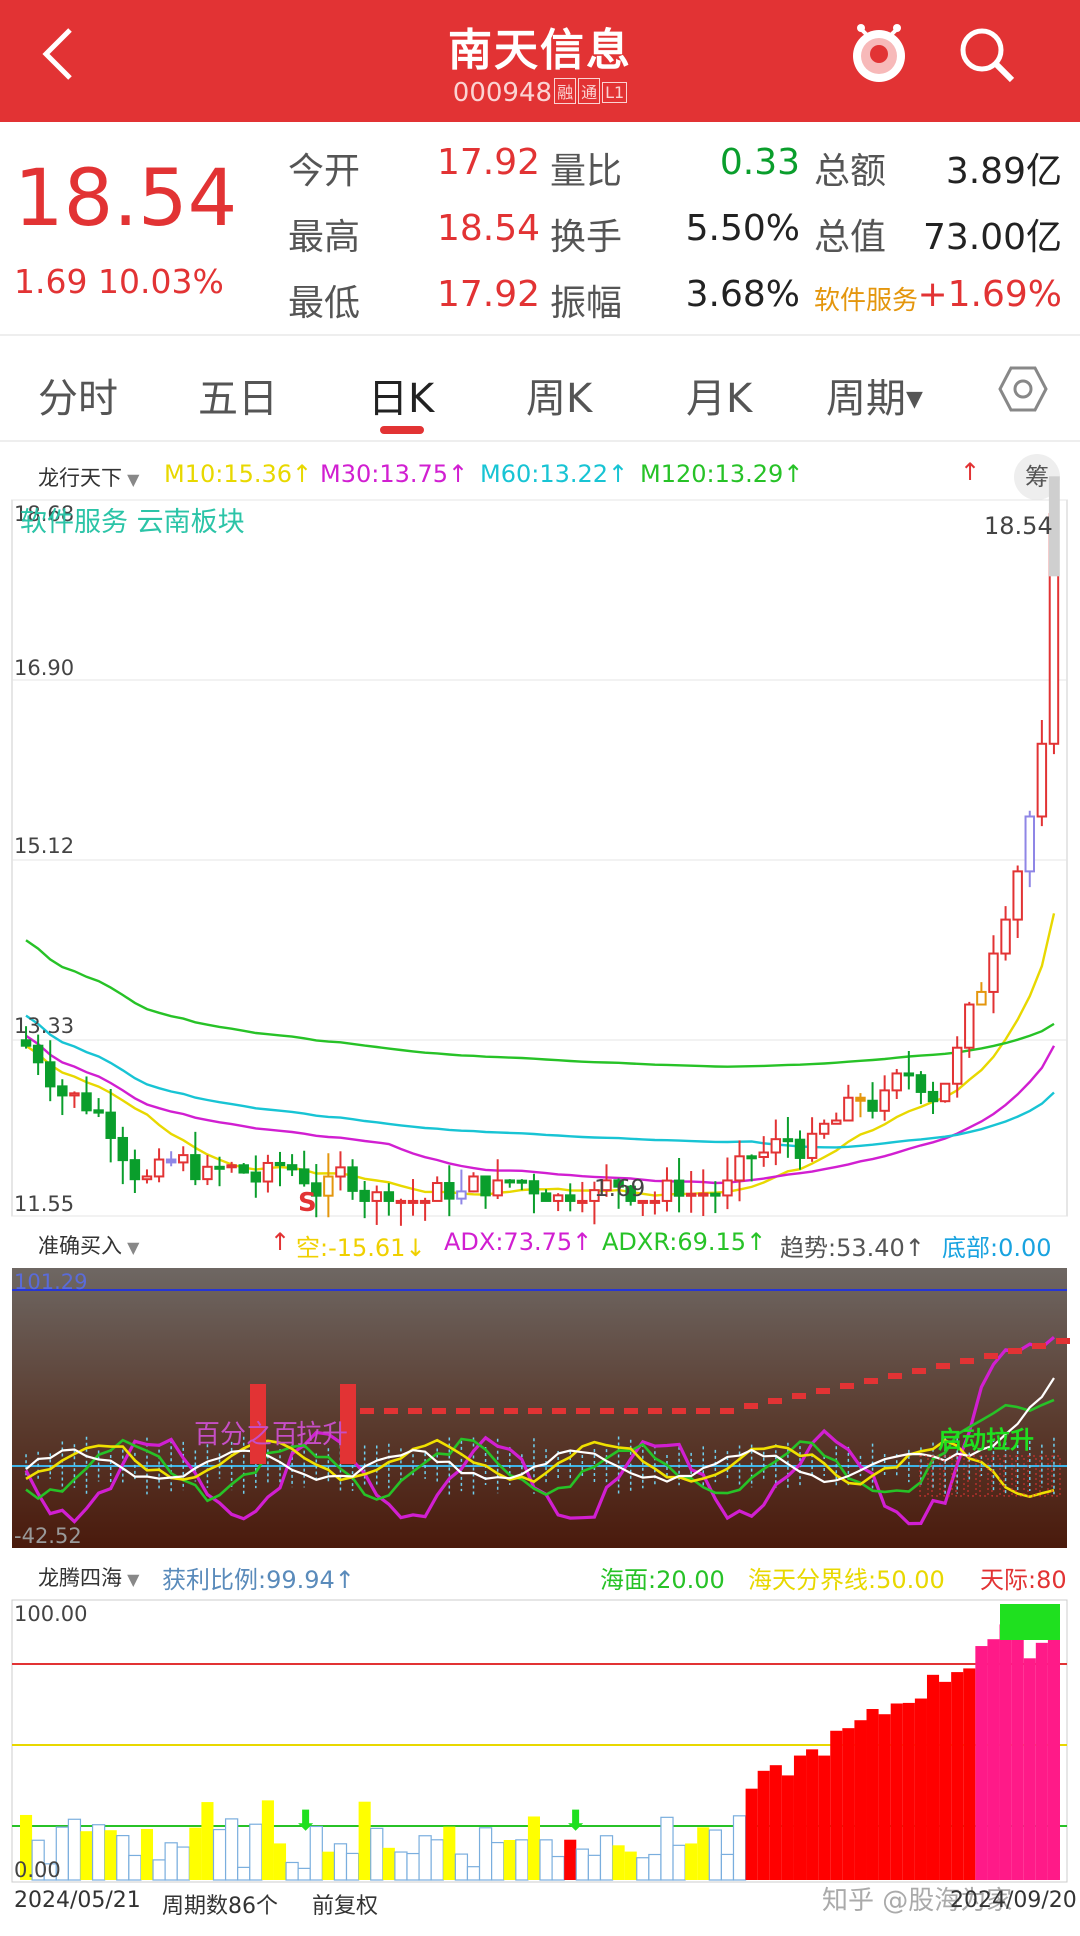 This screenshot has width=1080, height=1936. Describe the element at coordinates (879, 53) in the screenshot. I see `mascot-icon` at that location.